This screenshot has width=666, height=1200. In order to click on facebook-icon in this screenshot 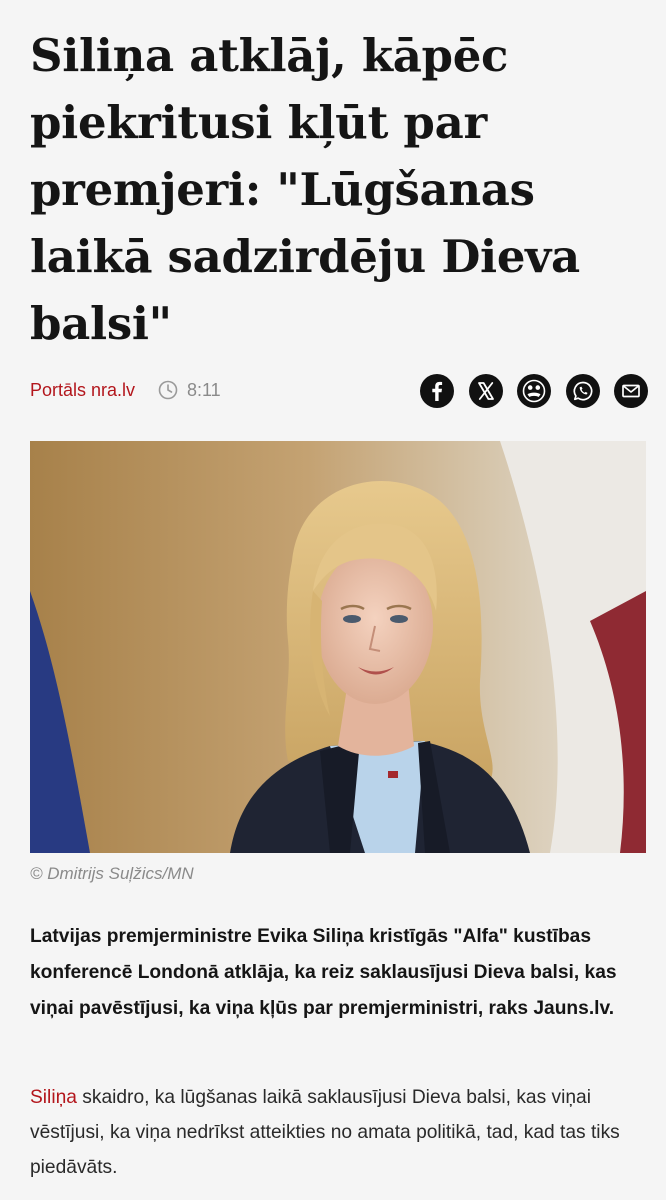, I will do `click(437, 391)`.